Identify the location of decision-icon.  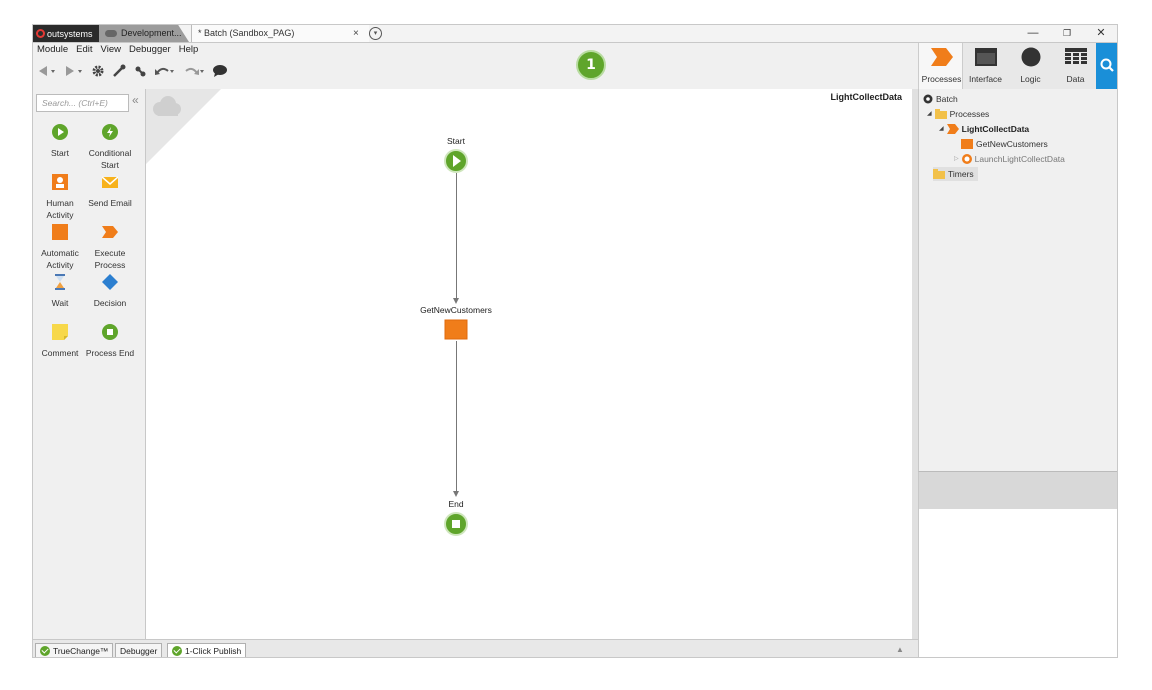
(110, 282).